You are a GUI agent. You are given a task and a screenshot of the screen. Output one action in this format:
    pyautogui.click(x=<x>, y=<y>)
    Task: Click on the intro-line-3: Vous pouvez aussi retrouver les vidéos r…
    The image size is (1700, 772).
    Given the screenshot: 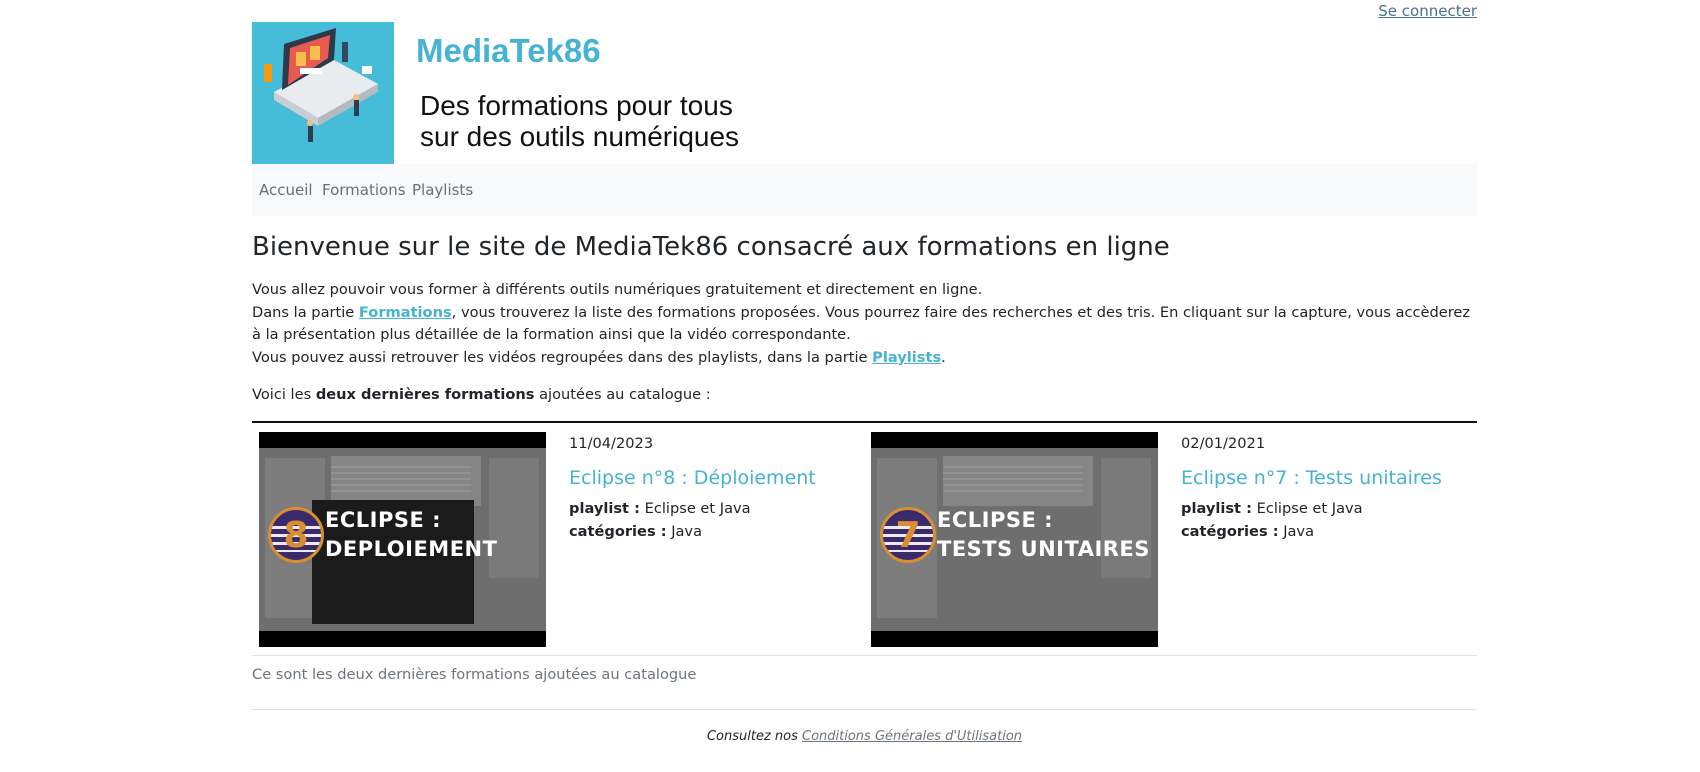 What is the action you would take?
    pyautogui.click(x=864, y=358)
    